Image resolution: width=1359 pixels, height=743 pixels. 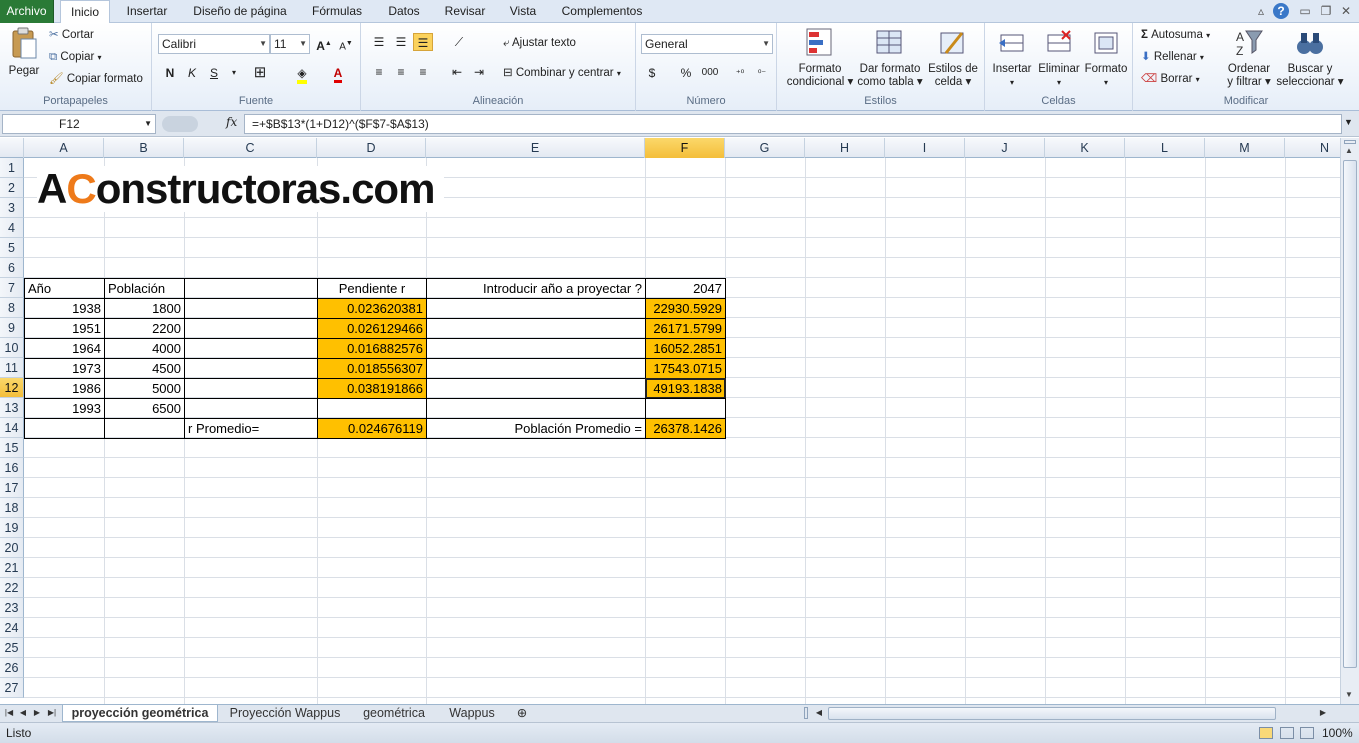 What do you see at coordinates (1305, 11) in the screenshot?
I see `minimize-icon: ▭` at bounding box center [1305, 11].